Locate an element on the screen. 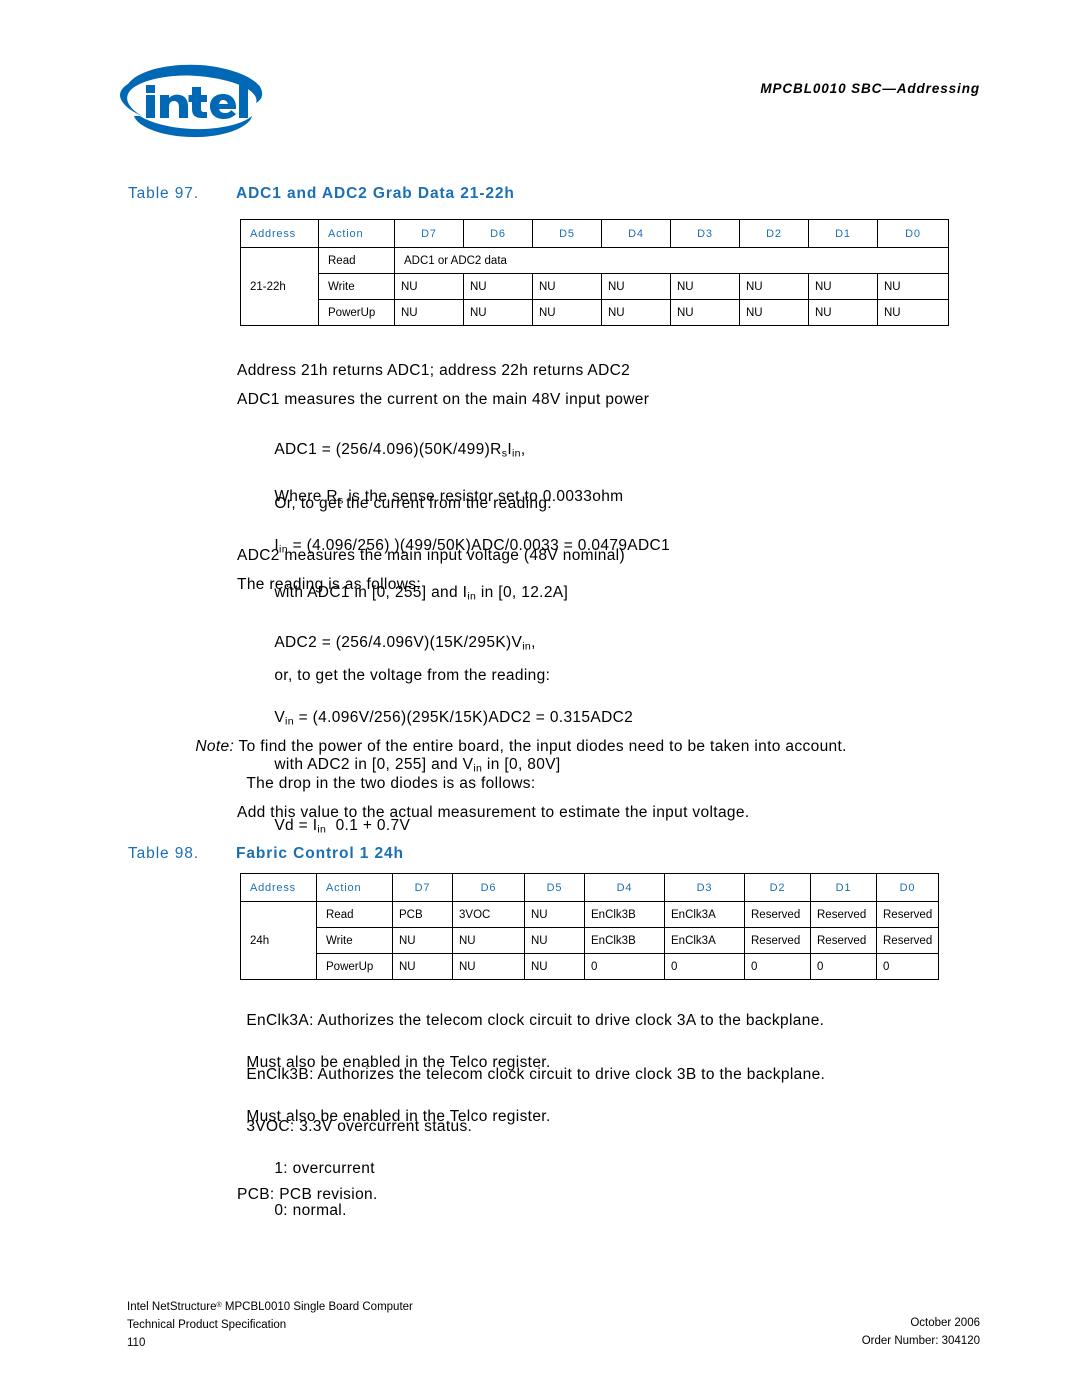 Image resolution: width=1080 pixels, height=1397 pixels. table-97-action-write: Write is located at coordinates (356, 286).